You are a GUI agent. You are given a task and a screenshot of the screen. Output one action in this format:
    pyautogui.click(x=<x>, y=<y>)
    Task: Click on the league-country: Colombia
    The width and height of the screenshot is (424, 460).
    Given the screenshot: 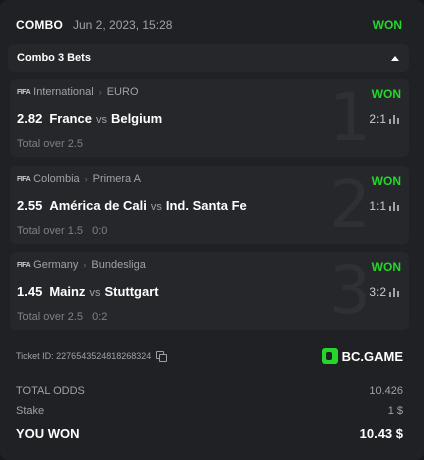 What is the action you would take?
    pyautogui.click(x=56, y=179)
    